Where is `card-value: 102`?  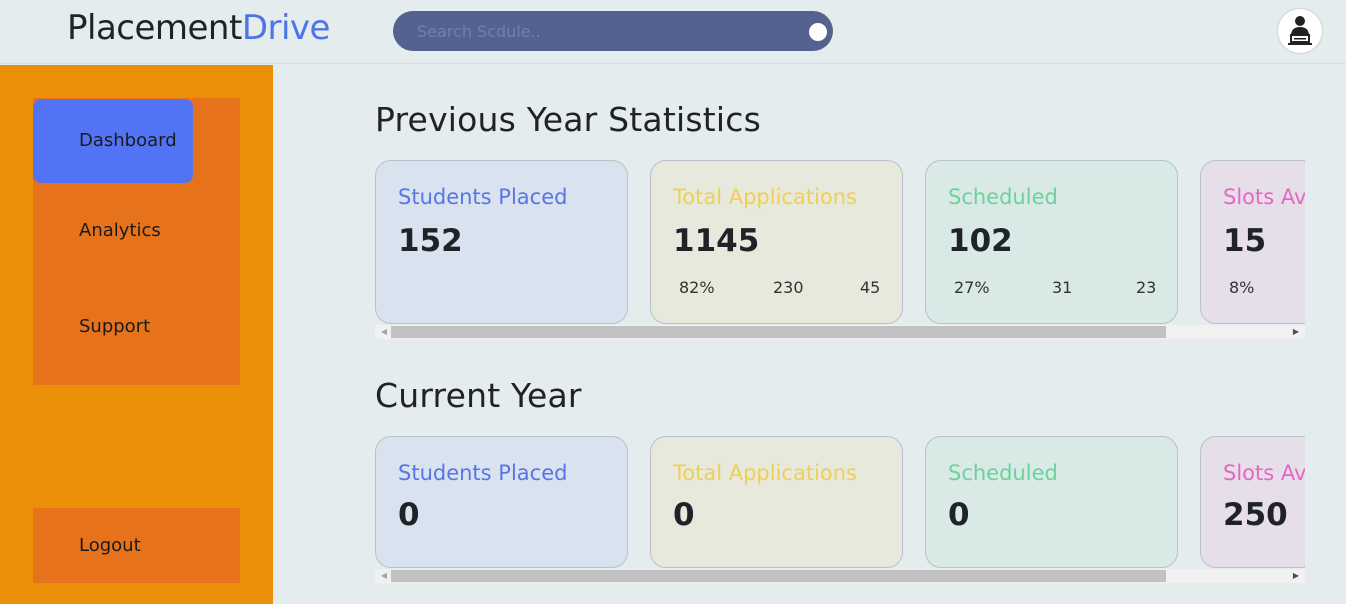
card-value: 102 is located at coordinates (980, 241).